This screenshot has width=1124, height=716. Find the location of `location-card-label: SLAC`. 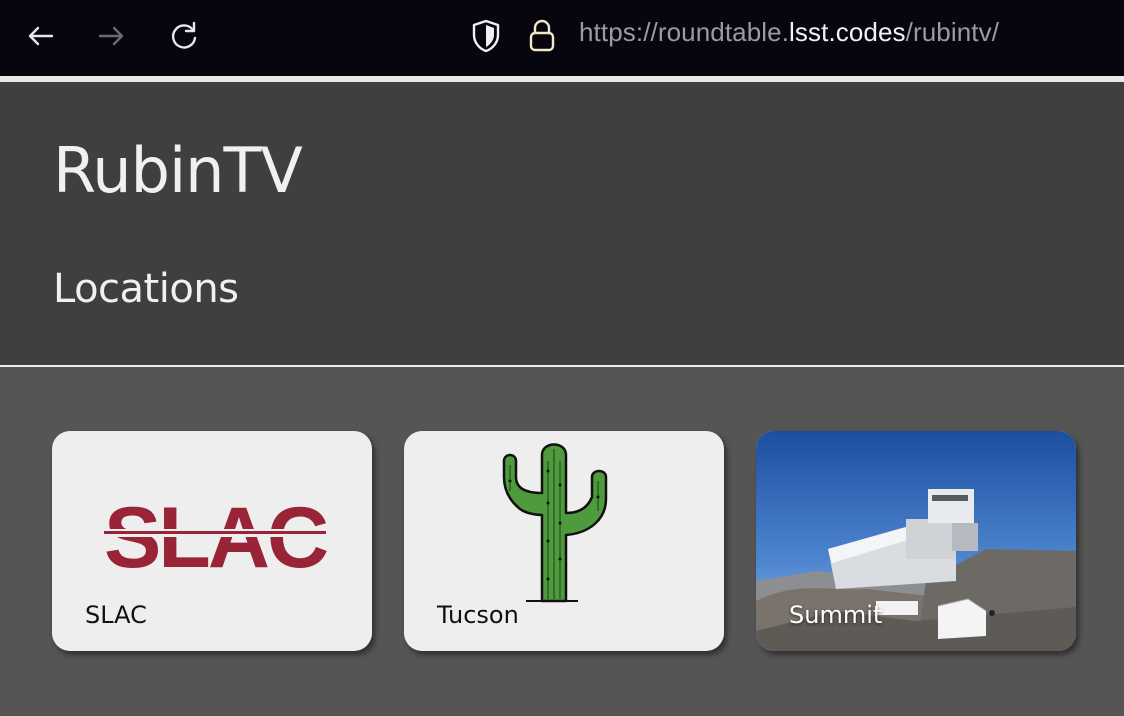

location-card-label: SLAC is located at coordinates (116, 615).